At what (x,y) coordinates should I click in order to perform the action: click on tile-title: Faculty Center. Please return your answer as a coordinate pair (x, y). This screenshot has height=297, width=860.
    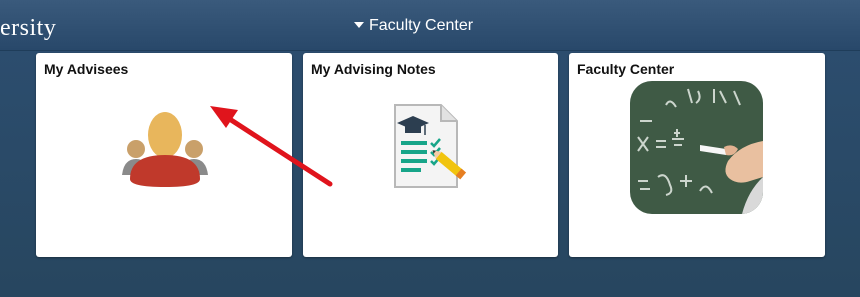
    Looking at the image, I should click on (626, 69).